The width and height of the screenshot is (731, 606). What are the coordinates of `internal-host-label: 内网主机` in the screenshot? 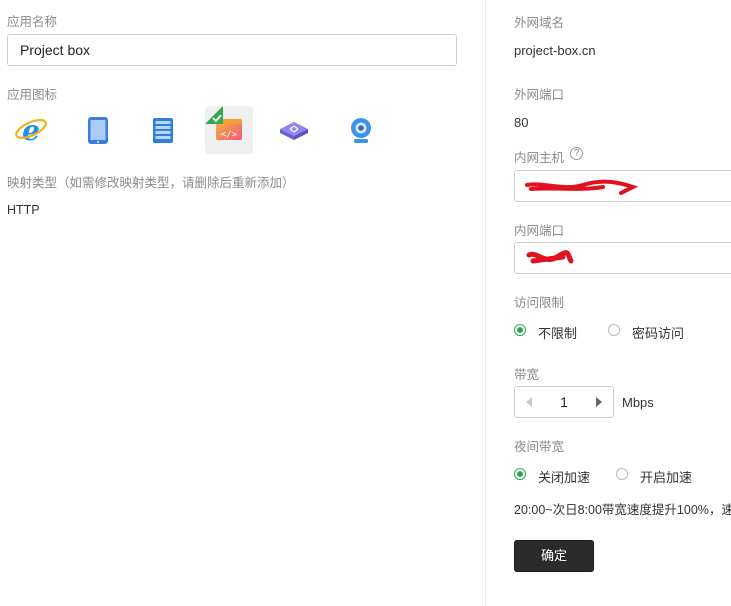 It's located at (539, 158).